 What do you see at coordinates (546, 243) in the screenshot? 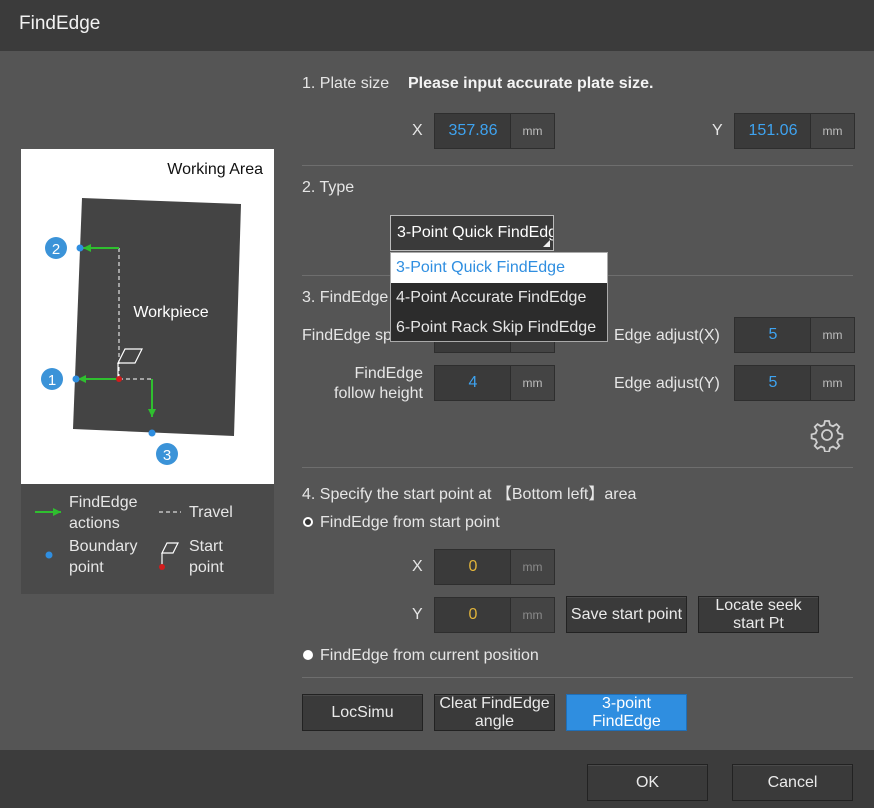
I see `dropdown-arrow-icon` at bounding box center [546, 243].